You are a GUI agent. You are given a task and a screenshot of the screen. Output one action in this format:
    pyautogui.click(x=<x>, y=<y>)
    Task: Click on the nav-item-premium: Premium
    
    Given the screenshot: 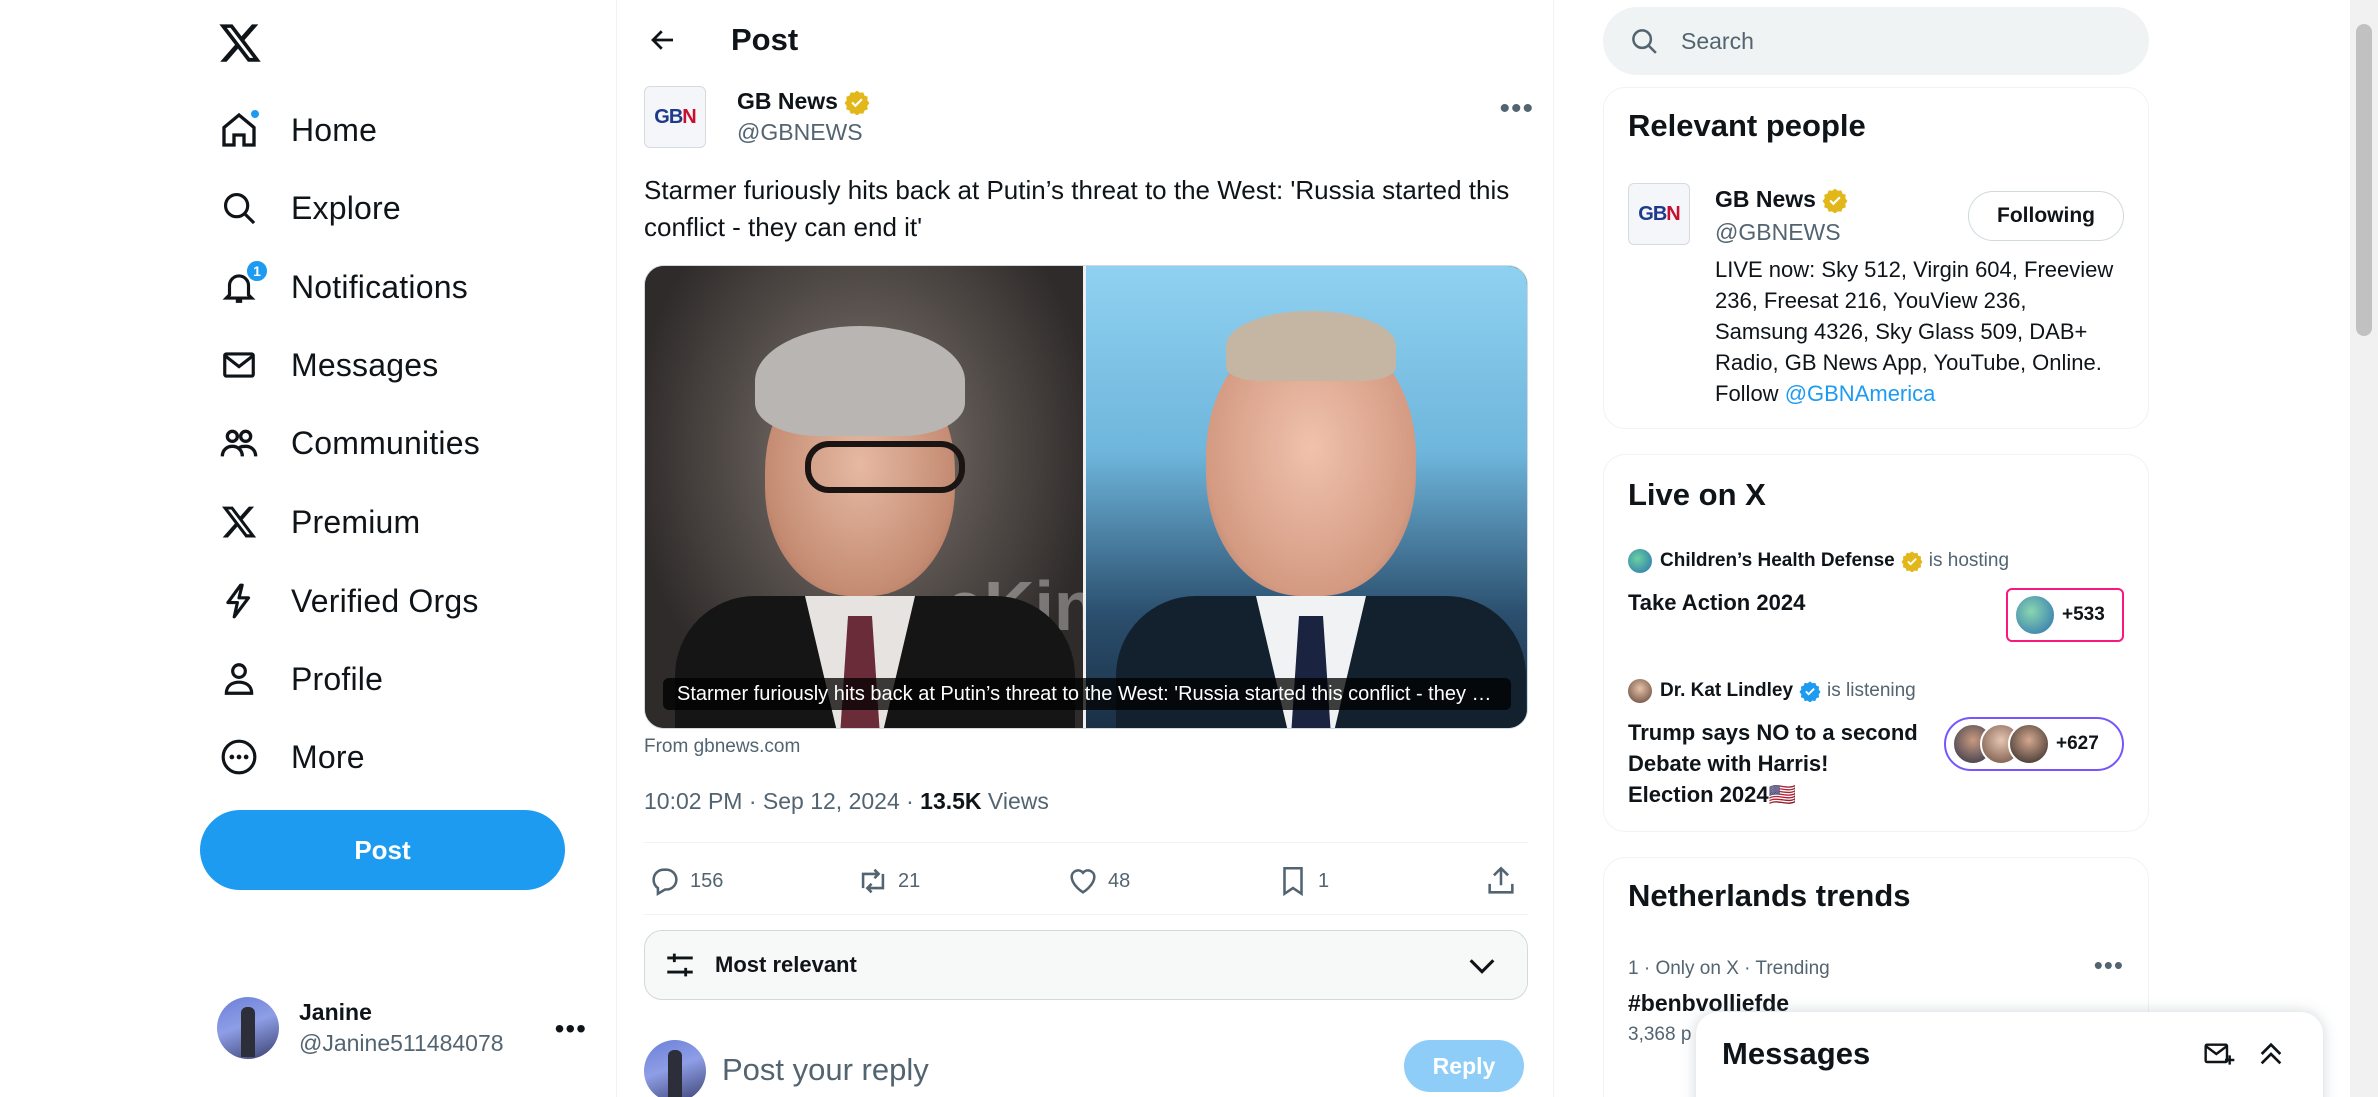 What is the action you would take?
    pyautogui.click(x=318, y=522)
    